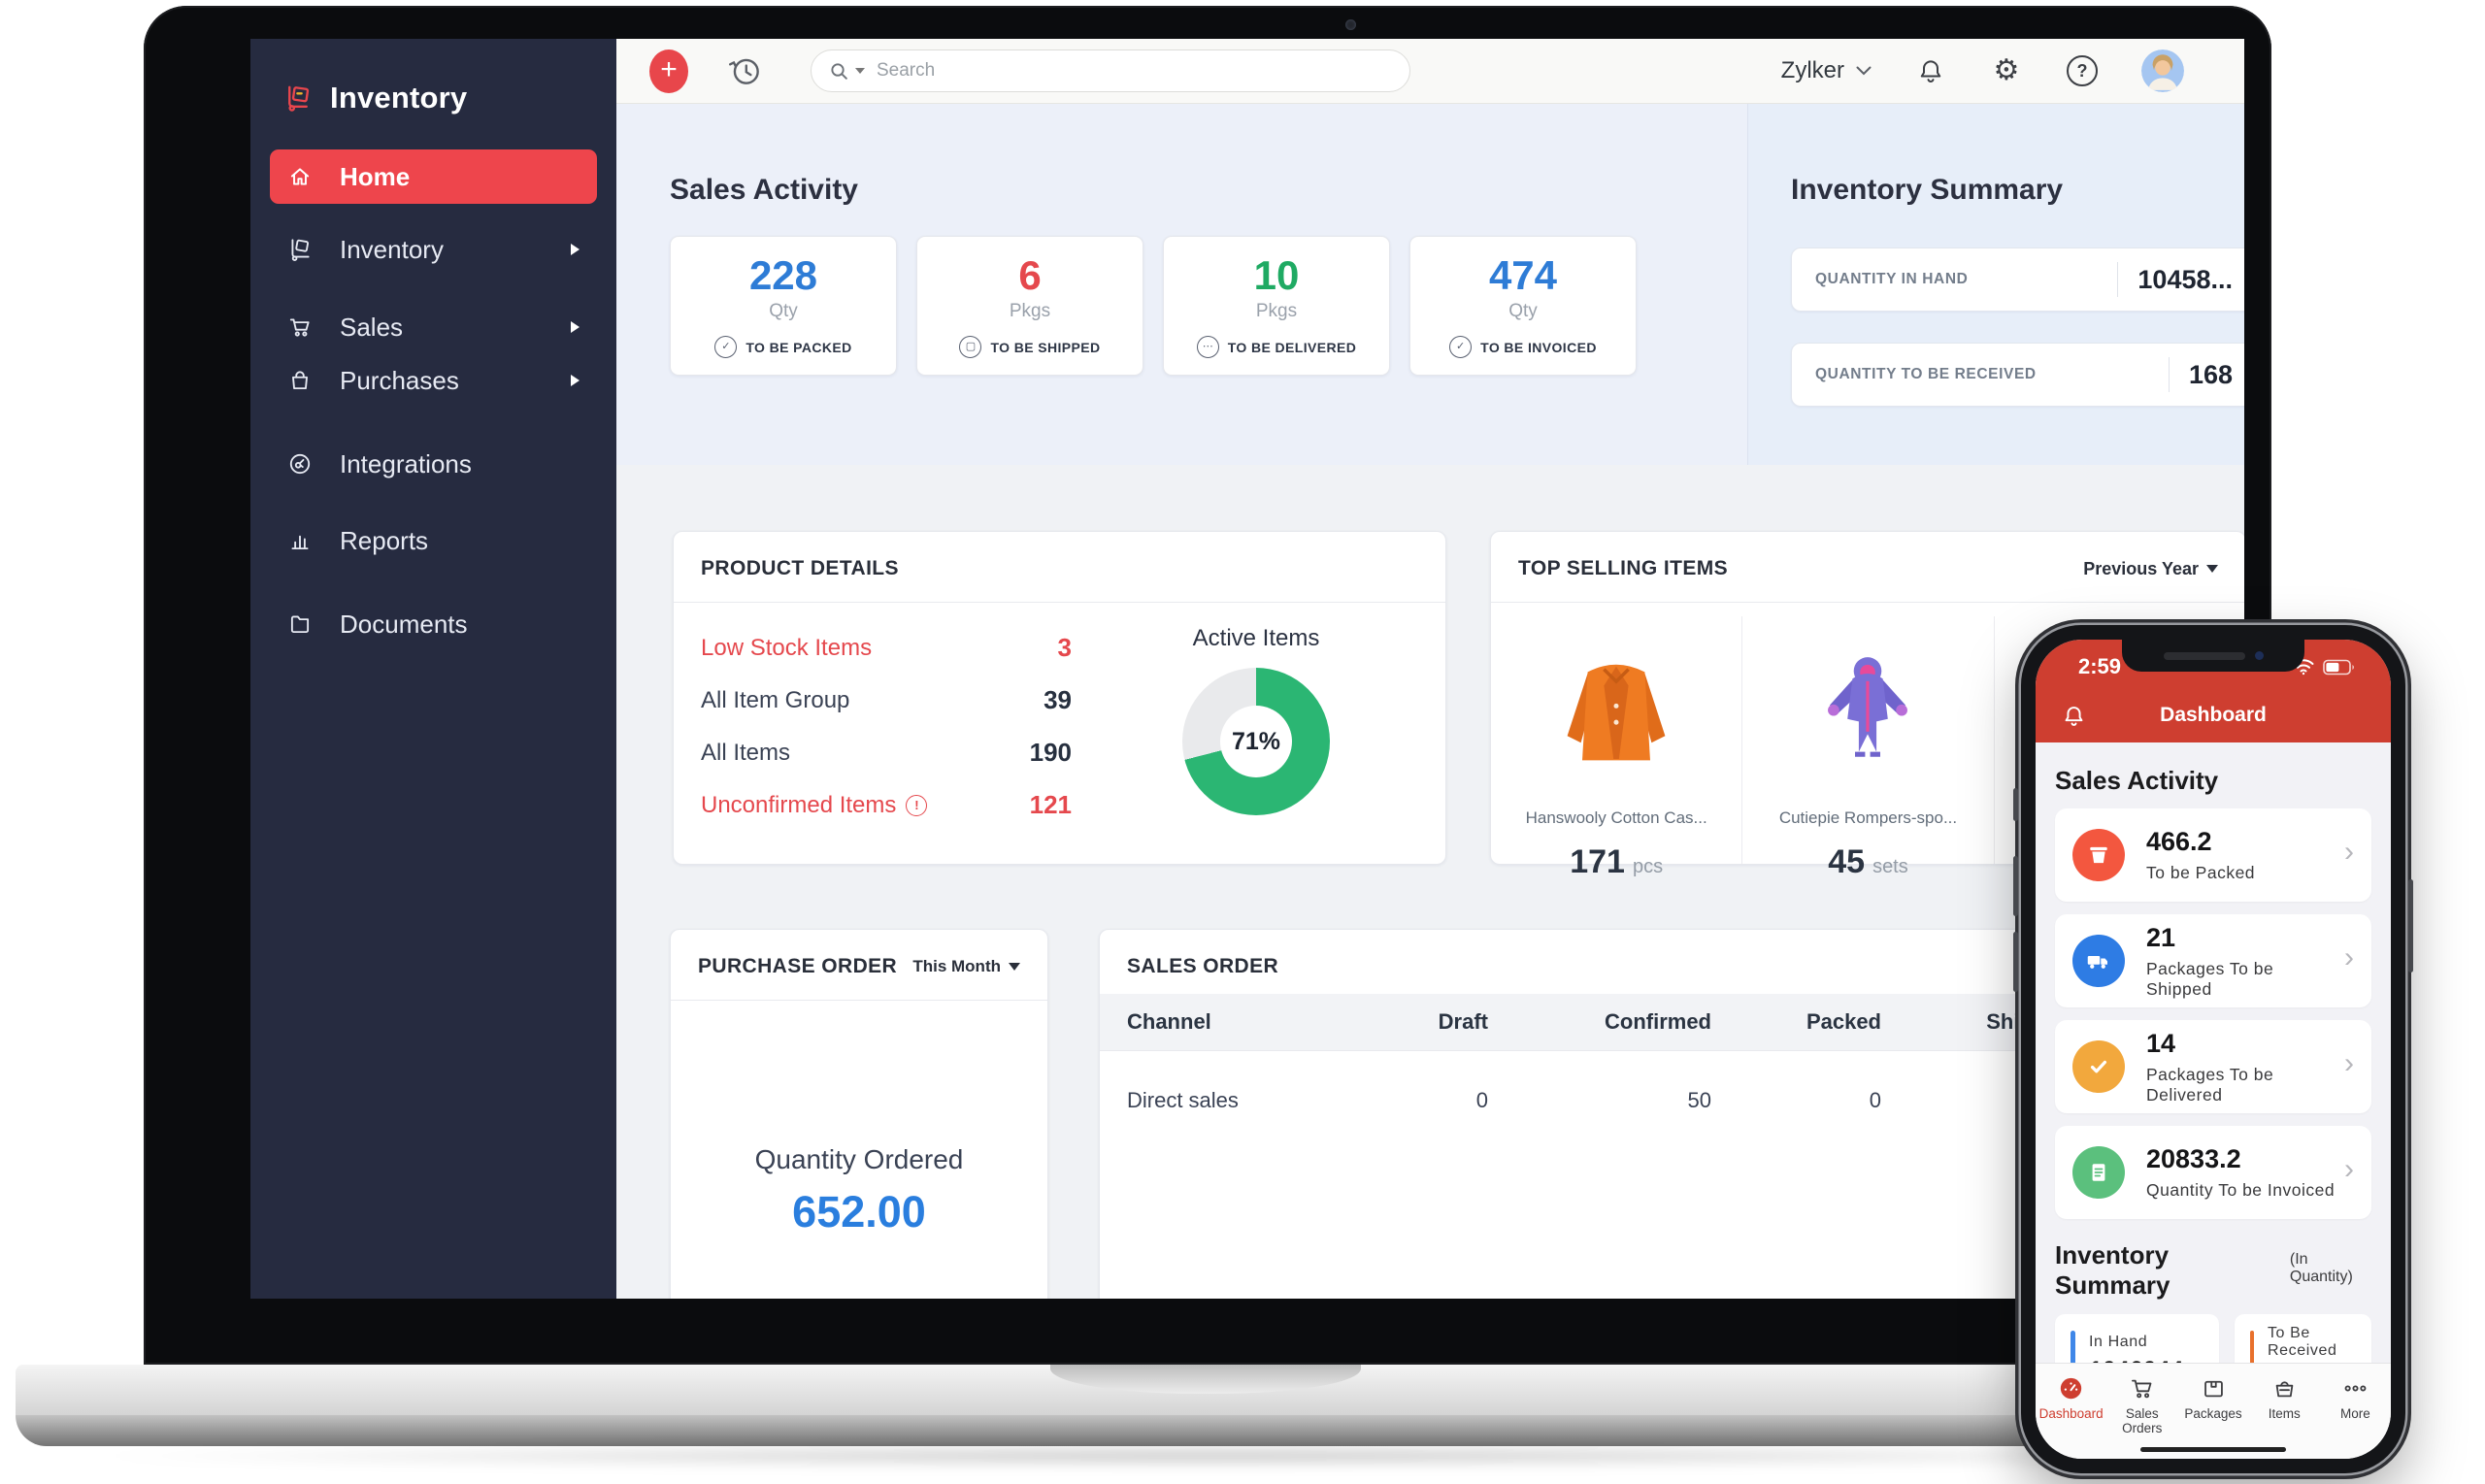 The height and width of the screenshot is (1484, 2485). I want to click on top-selling-filter-dropdown: Previous Year, so click(2150, 569).